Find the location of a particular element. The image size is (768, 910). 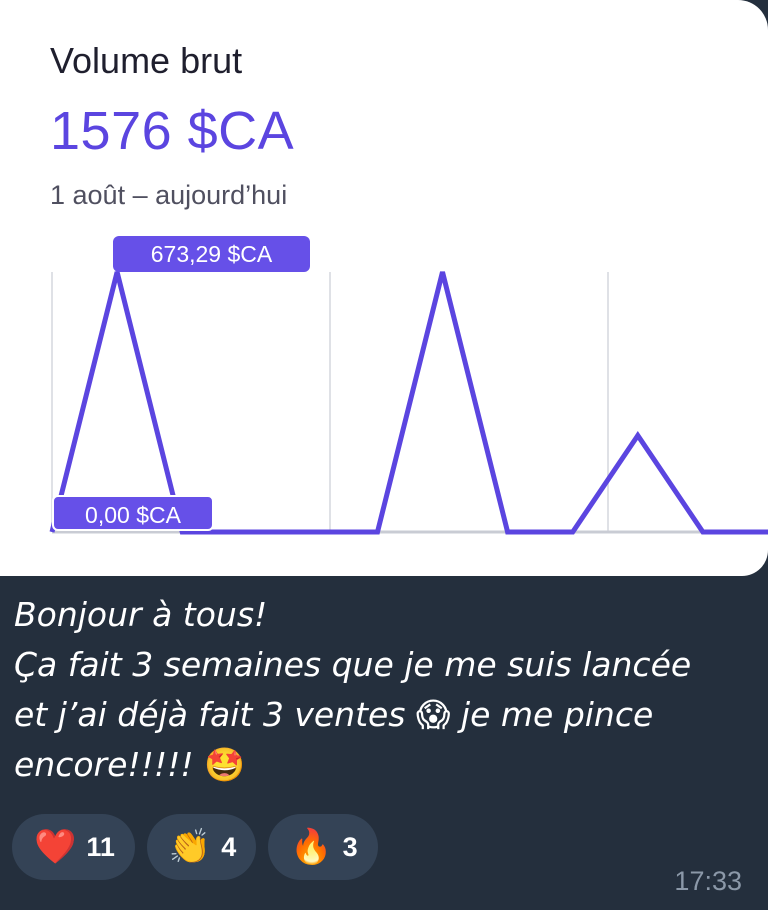

reaction-fire: 🔥 3 is located at coordinates (323, 847).